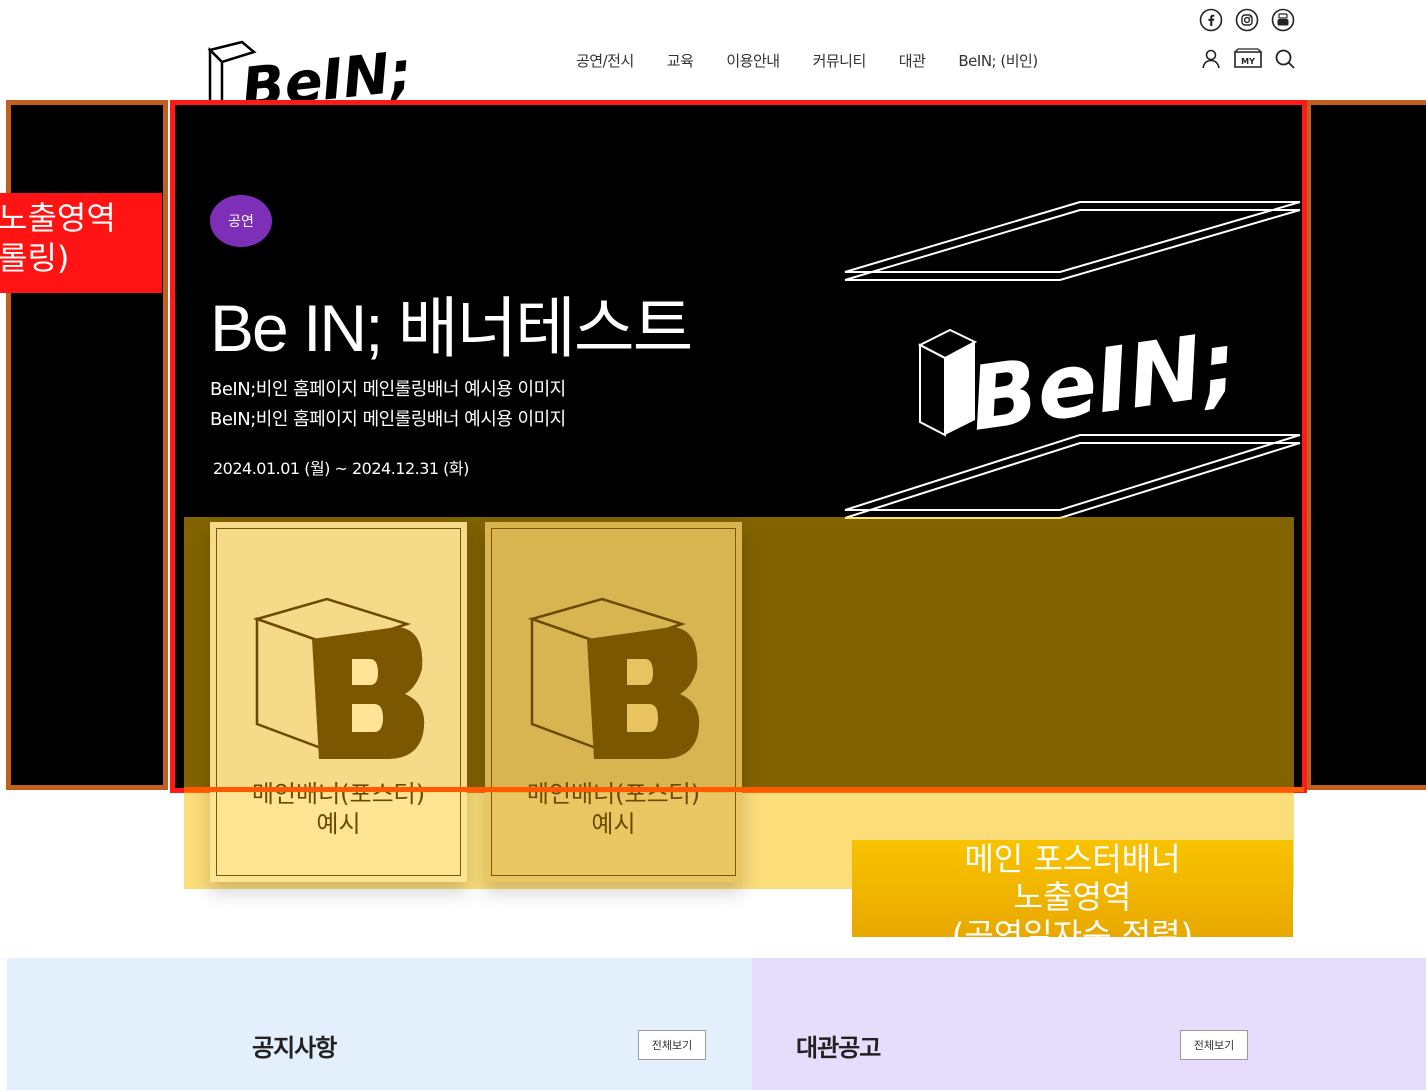  I want to click on poster-label-line: (공연일자순 정렬), so click(1072, 926).